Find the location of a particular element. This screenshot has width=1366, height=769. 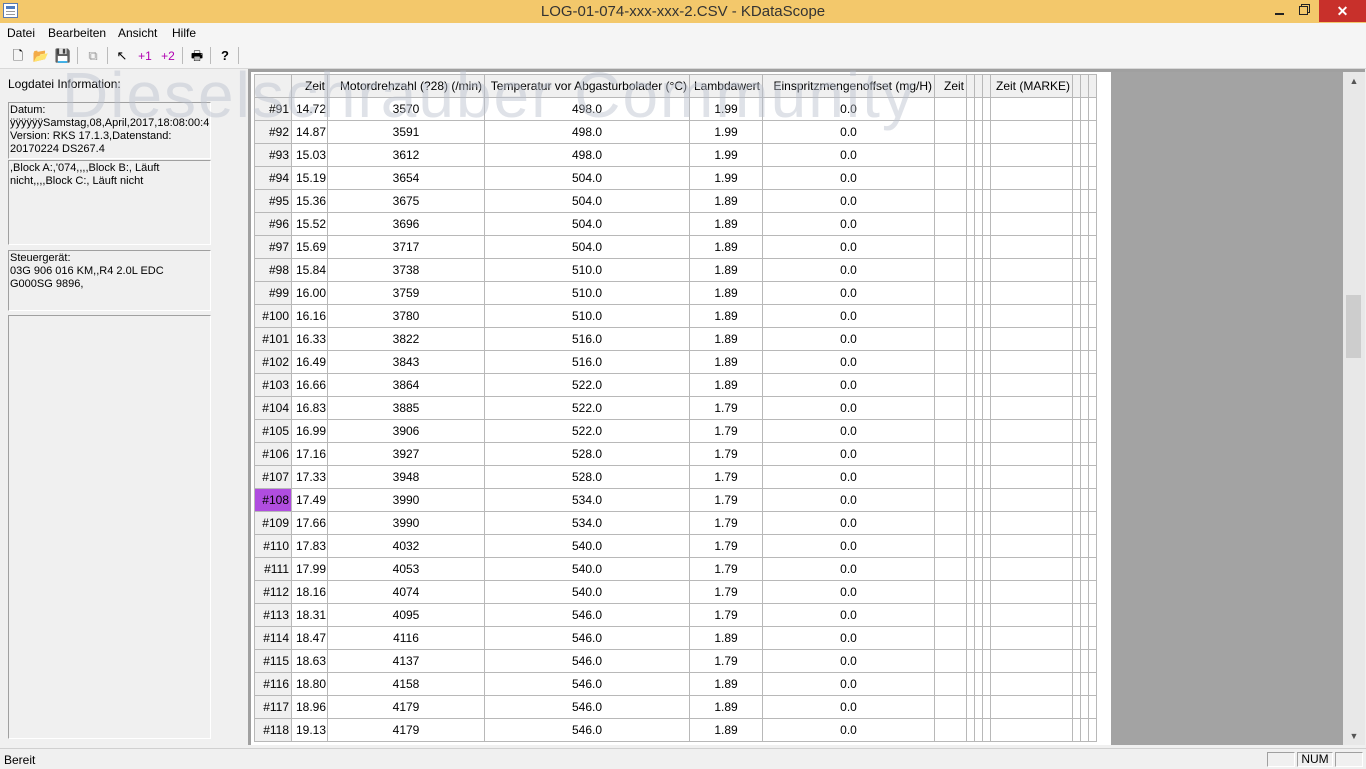

column-header-5: Einspritzmengenoffset (mg/H) is located at coordinates (848, 86).